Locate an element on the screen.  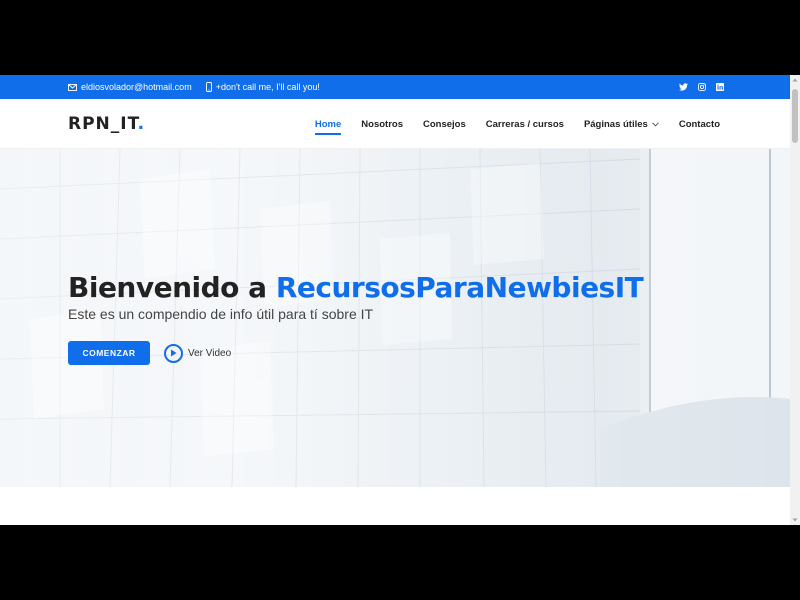
nav-item-home: Home is located at coordinates (328, 124).